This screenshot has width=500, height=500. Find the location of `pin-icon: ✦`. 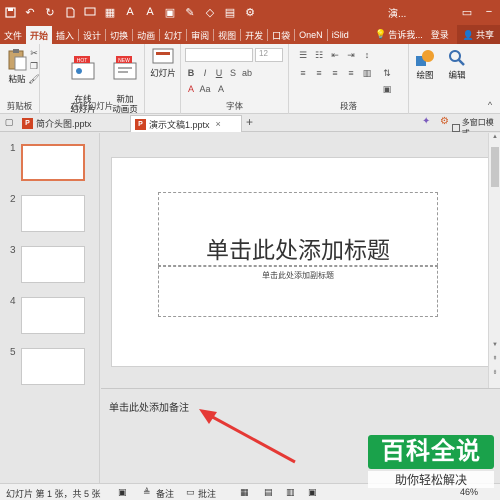

pin-icon: ✦ is located at coordinates (426, 121).